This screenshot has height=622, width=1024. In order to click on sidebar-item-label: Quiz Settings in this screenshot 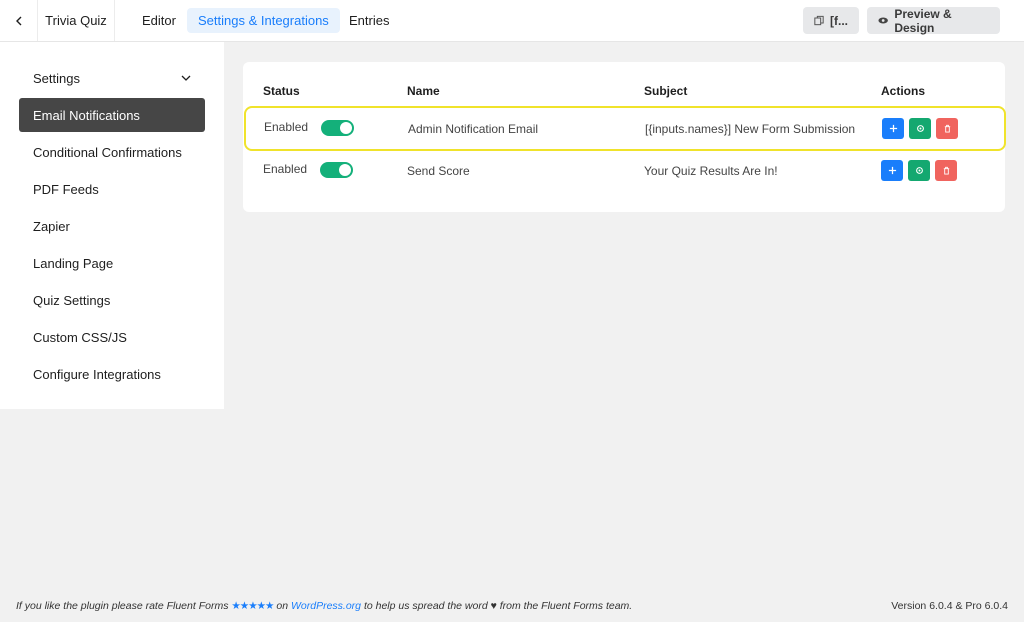, I will do `click(72, 300)`.